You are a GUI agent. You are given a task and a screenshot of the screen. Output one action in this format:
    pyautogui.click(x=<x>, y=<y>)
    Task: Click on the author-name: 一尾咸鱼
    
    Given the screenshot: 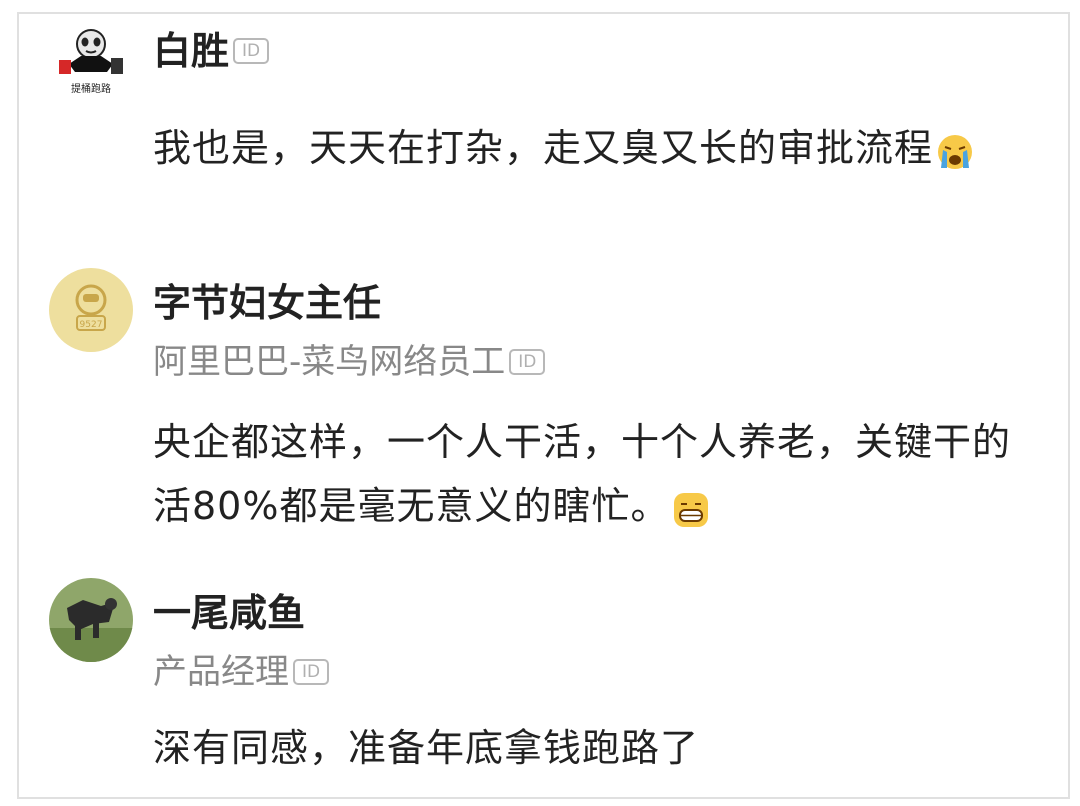 What is the action you would take?
    pyautogui.click(x=229, y=613)
    